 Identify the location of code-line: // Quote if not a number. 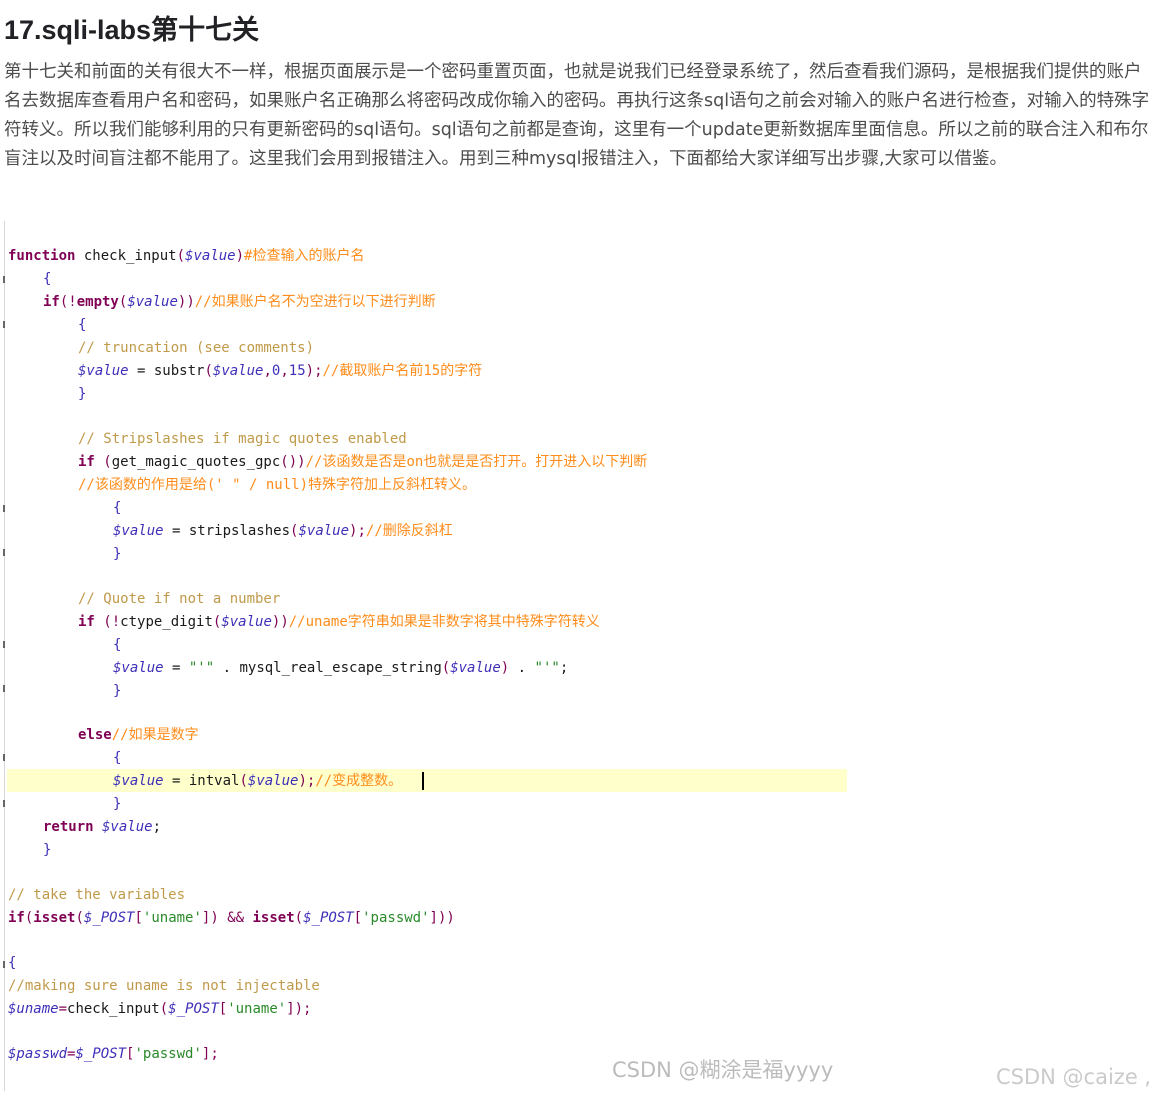
(179, 599).